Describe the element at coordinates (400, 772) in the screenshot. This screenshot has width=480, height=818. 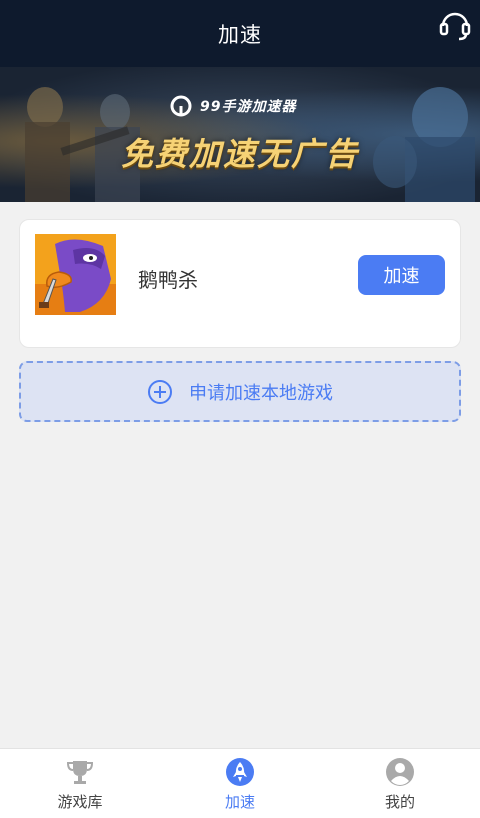
I see `user-icon` at that location.